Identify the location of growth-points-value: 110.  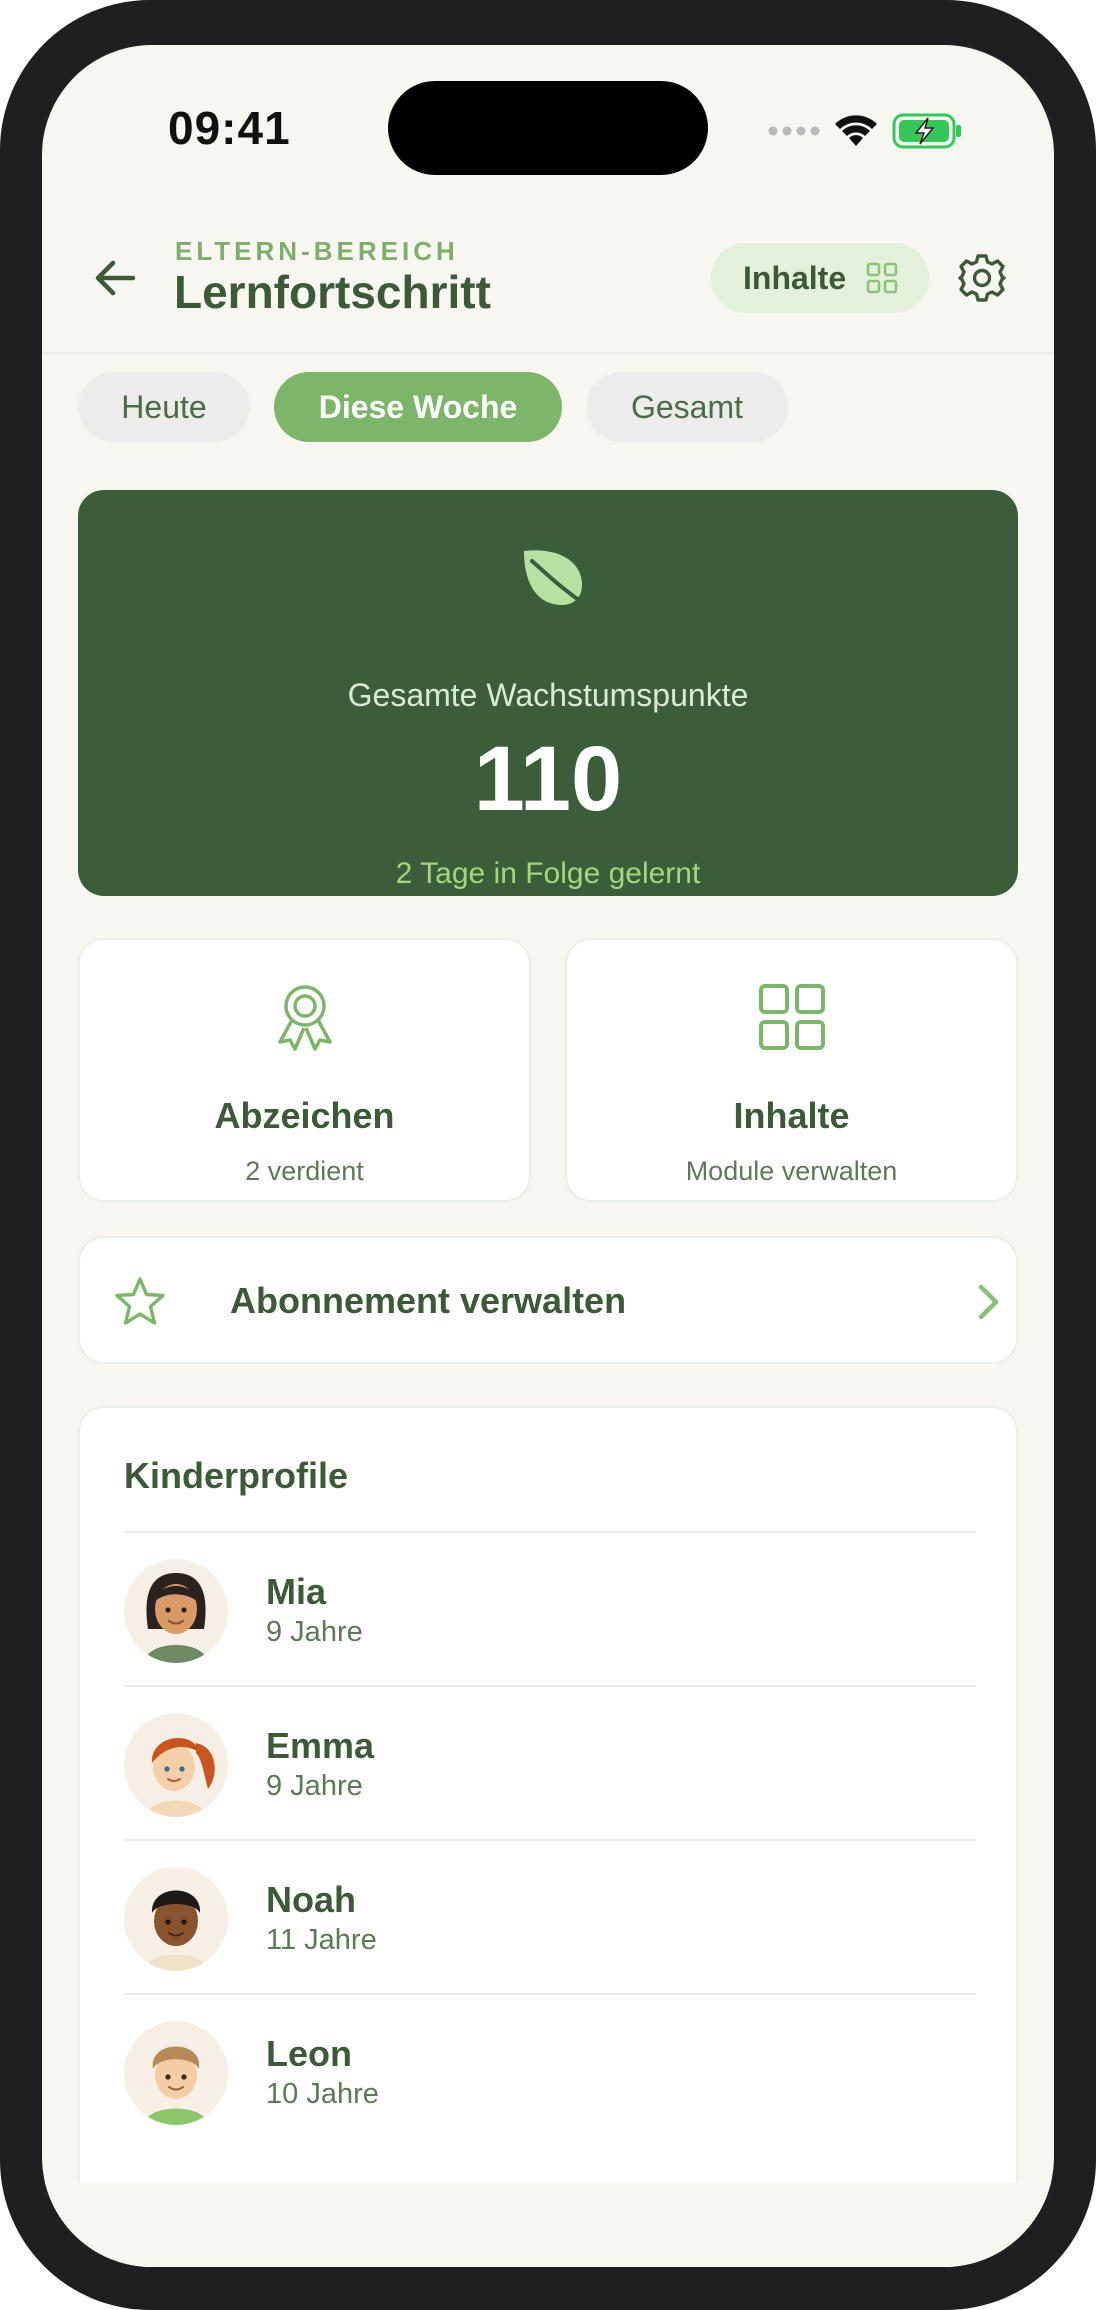
(548, 779).